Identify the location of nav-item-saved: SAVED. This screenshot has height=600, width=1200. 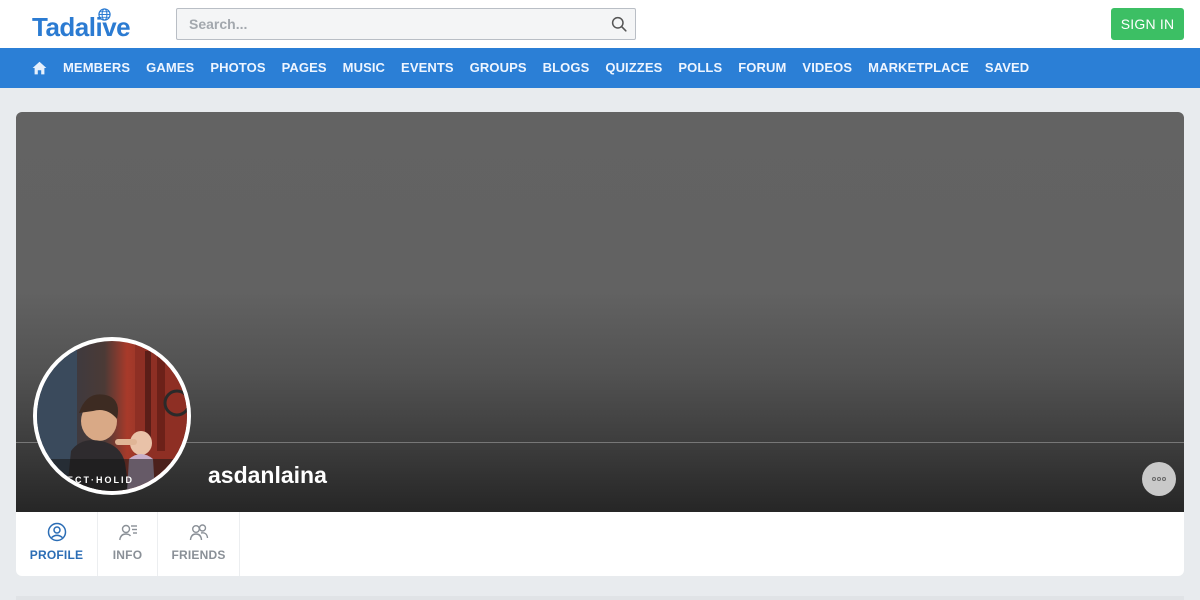
(1007, 68).